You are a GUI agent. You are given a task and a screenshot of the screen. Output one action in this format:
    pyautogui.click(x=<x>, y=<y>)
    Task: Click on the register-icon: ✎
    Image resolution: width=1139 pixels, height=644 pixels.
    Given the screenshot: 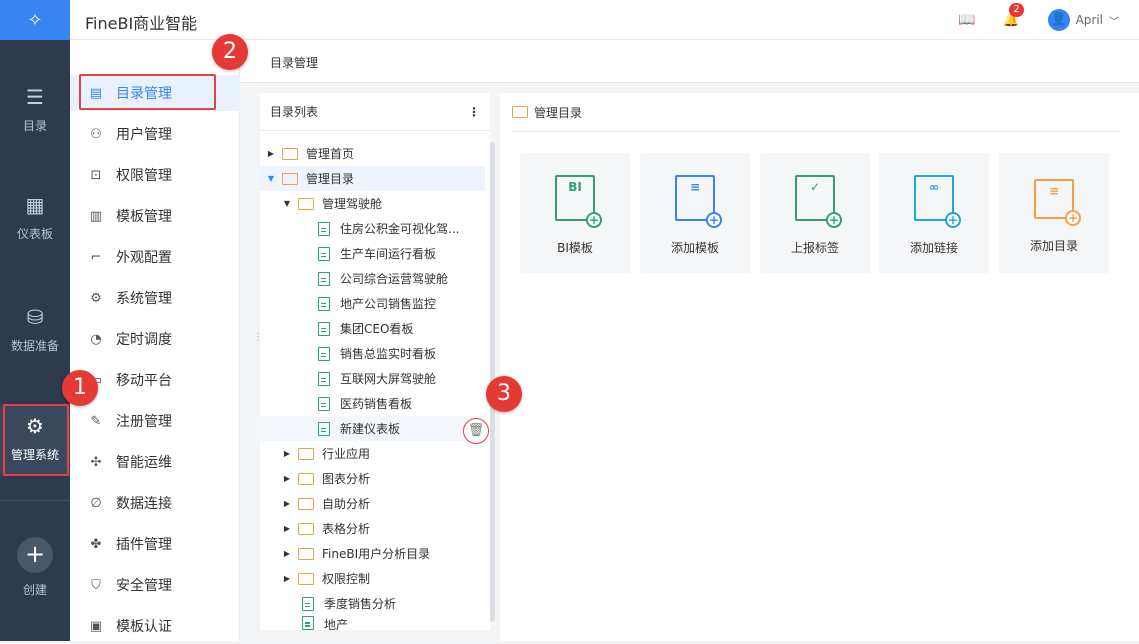 What is the action you would take?
    pyautogui.click(x=96, y=421)
    